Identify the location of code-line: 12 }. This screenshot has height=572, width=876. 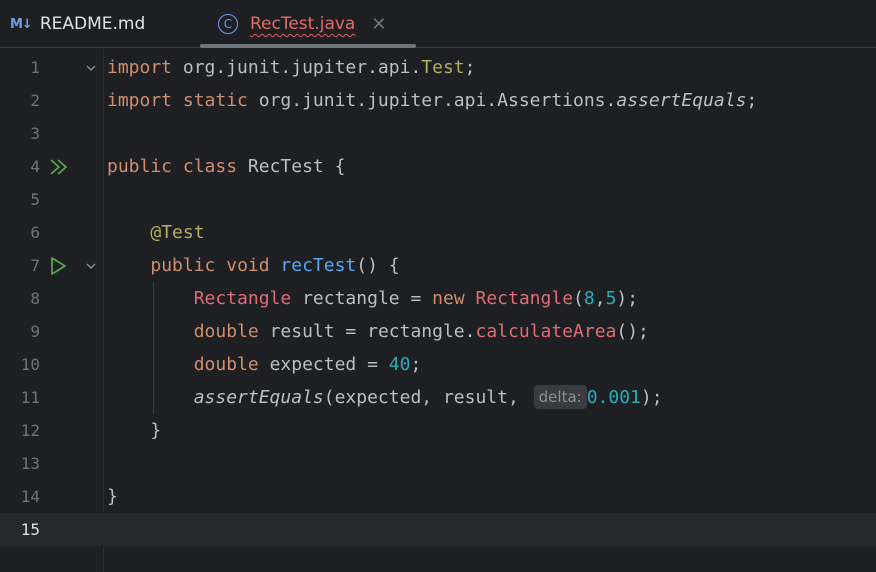
(438, 430).